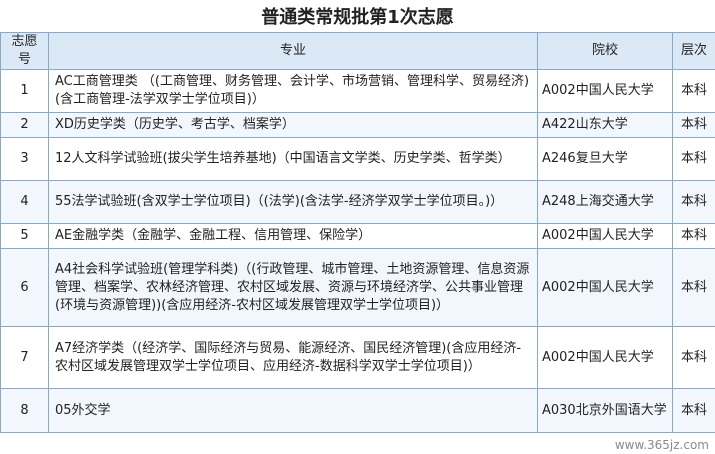  Describe the element at coordinates (605, 159) in the screenshot. I see `row-school: A246复旦大学` at that location.